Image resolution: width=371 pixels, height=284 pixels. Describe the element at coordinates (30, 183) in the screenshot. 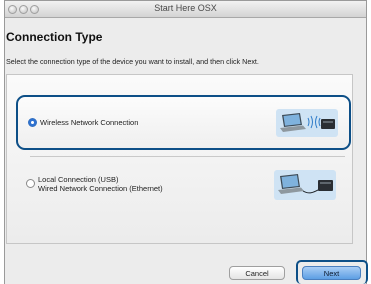

I see `local-wired-radio` at that location.